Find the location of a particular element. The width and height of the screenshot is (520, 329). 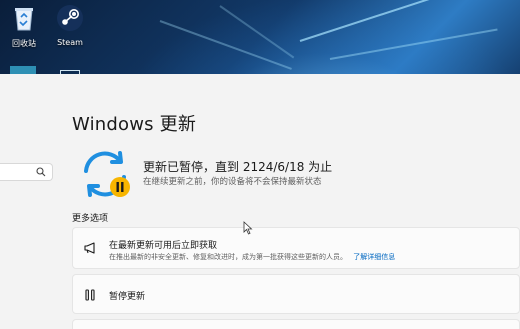

settings-search-input is located at coordinates (26, 172).